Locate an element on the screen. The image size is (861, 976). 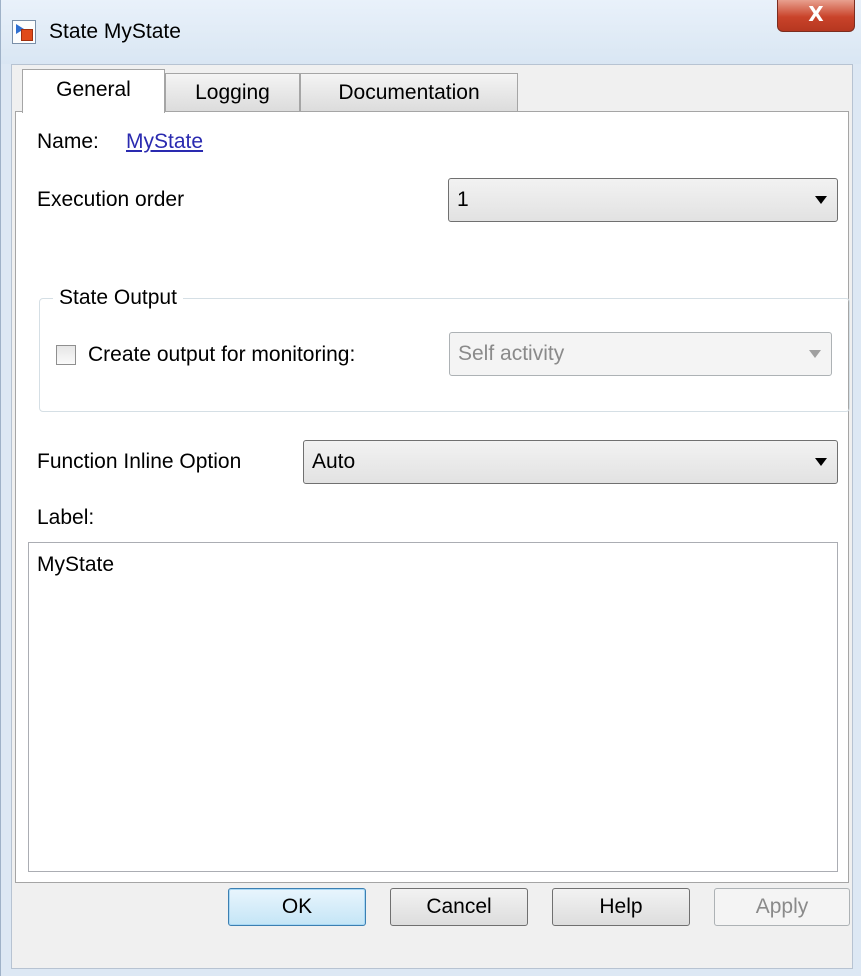
create-output-checkbox is located at coordinates (66, 355).